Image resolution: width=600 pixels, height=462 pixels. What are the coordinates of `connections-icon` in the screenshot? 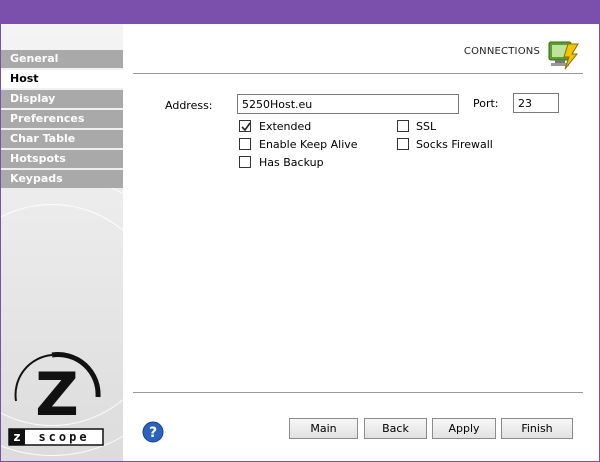 It's located at (564, 54).